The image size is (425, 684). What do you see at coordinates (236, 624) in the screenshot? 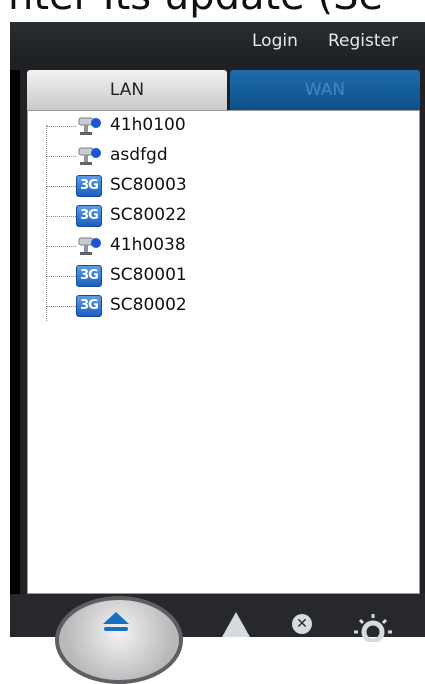
I see `up-triangle-icon` at bounding box center [236, 624].